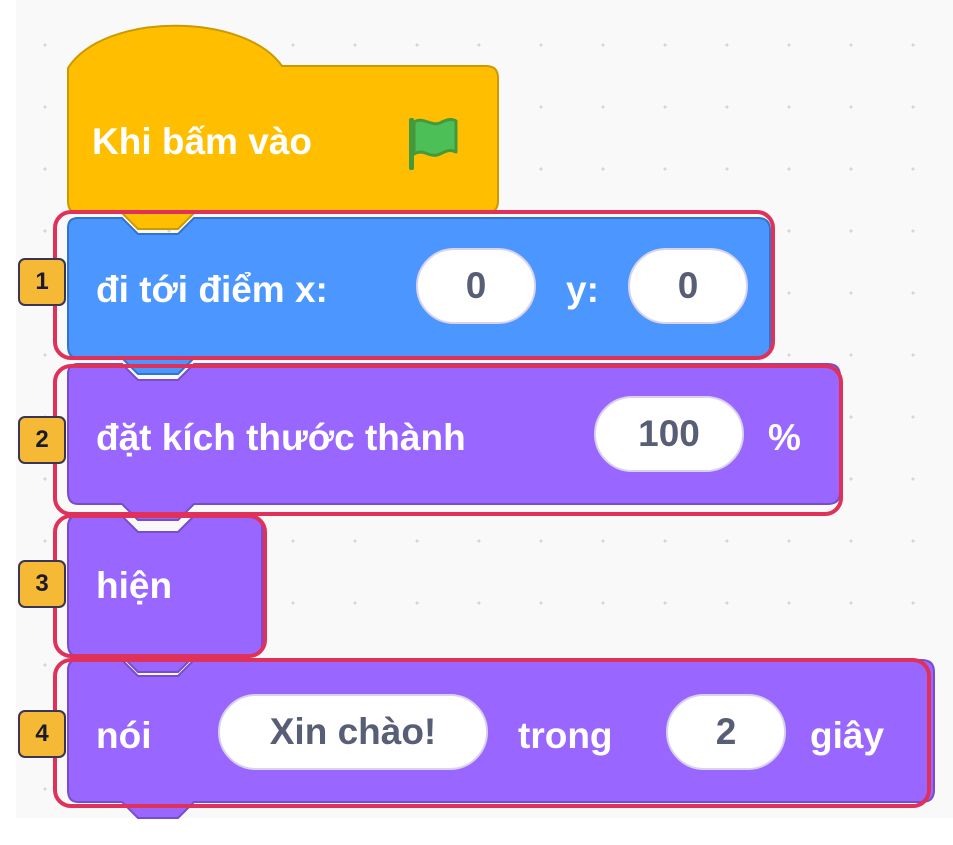  Describe the element at coordinates (476, 286) in the screenshot. I see `x-value-input: 0` at that location.